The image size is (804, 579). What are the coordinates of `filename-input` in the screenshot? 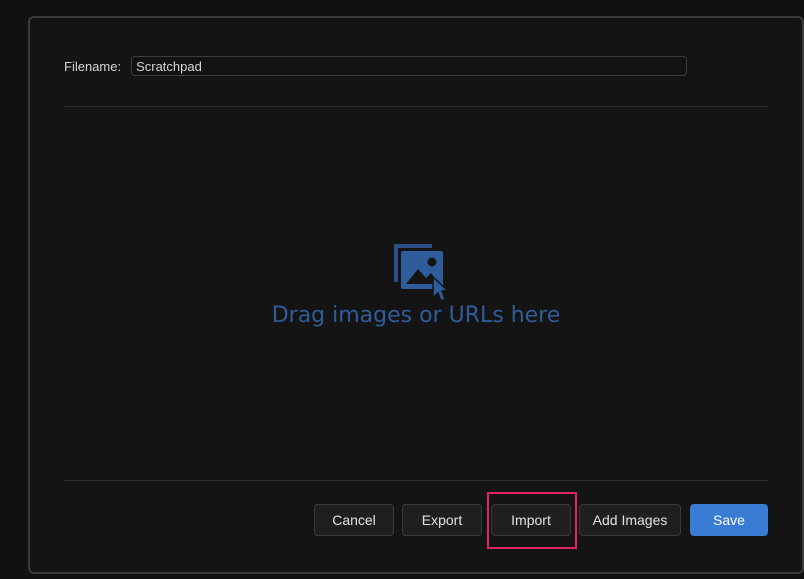 It's located at (409, 66).